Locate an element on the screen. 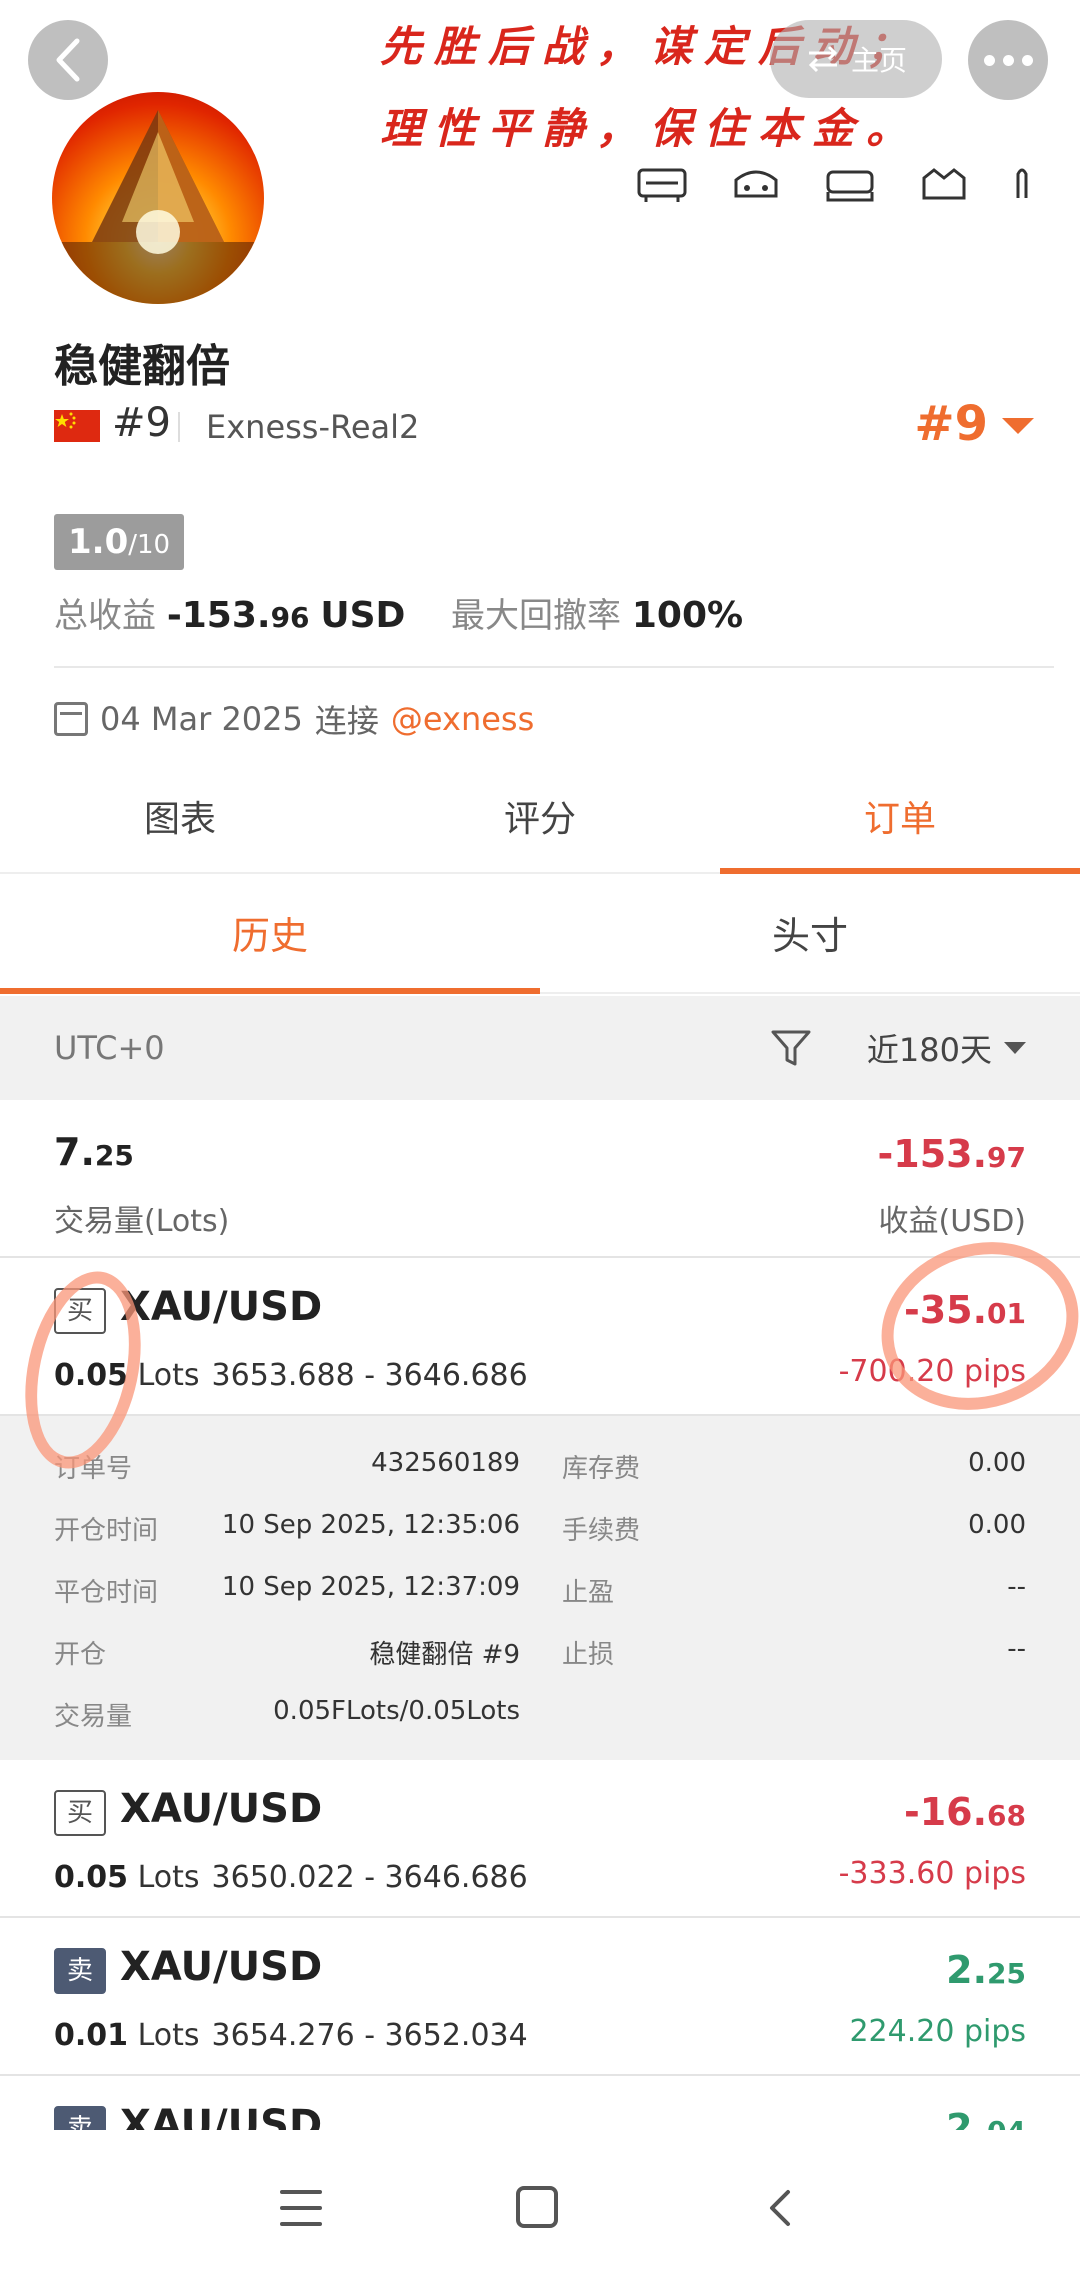  volume: 0.05FLots/0.05Lots is located at coordinates (396, 1711).